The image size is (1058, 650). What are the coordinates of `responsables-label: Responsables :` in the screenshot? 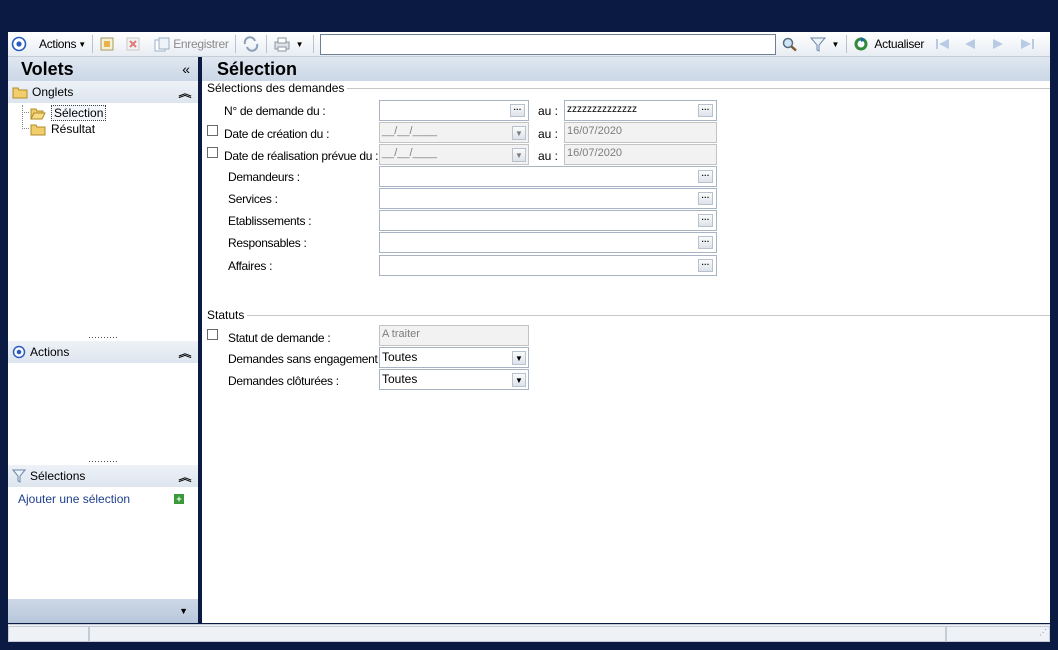 It's located at (267, 243).